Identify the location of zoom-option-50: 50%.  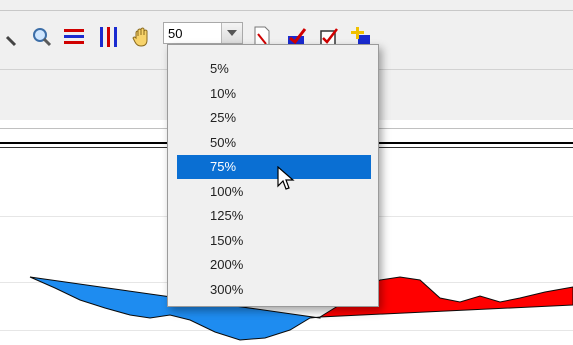
(274, 143).